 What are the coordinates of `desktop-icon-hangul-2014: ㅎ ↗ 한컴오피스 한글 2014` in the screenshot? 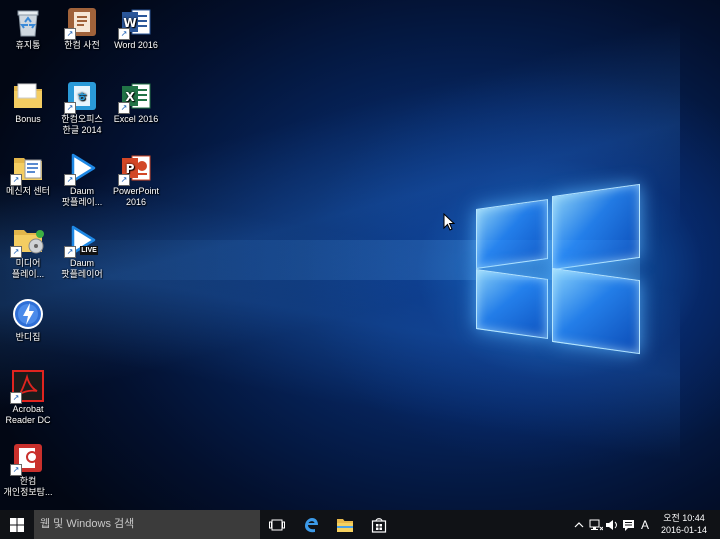 It's located at (82, 108).